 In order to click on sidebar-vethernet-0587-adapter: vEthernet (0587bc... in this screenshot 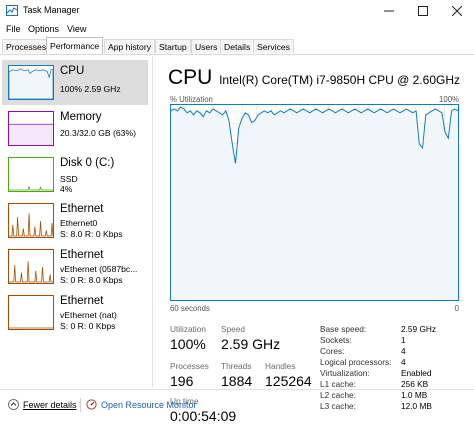, I will do `click(99, 269)`.